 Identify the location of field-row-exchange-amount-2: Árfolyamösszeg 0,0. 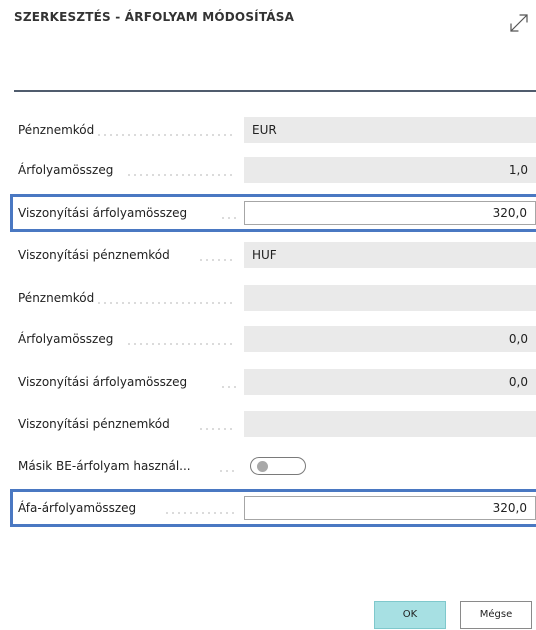
(275, 339).